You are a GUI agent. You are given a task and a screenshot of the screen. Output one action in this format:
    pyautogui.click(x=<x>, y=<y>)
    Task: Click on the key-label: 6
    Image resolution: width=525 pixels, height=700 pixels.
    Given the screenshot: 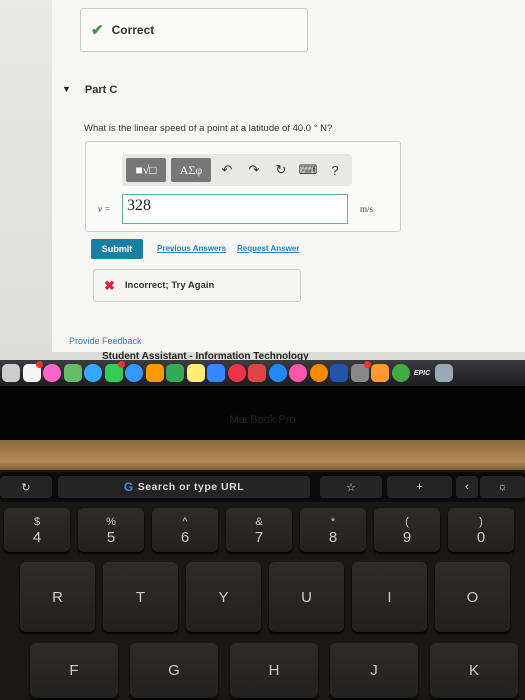 What is the action you would take?
    pyautogui.click(x=185, y=537)
    